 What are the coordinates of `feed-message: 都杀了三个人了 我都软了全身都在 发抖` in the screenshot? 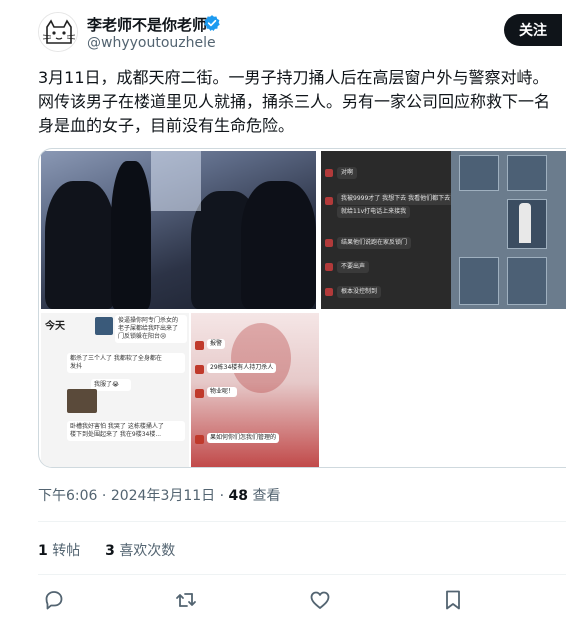 It's located at (126, 363).